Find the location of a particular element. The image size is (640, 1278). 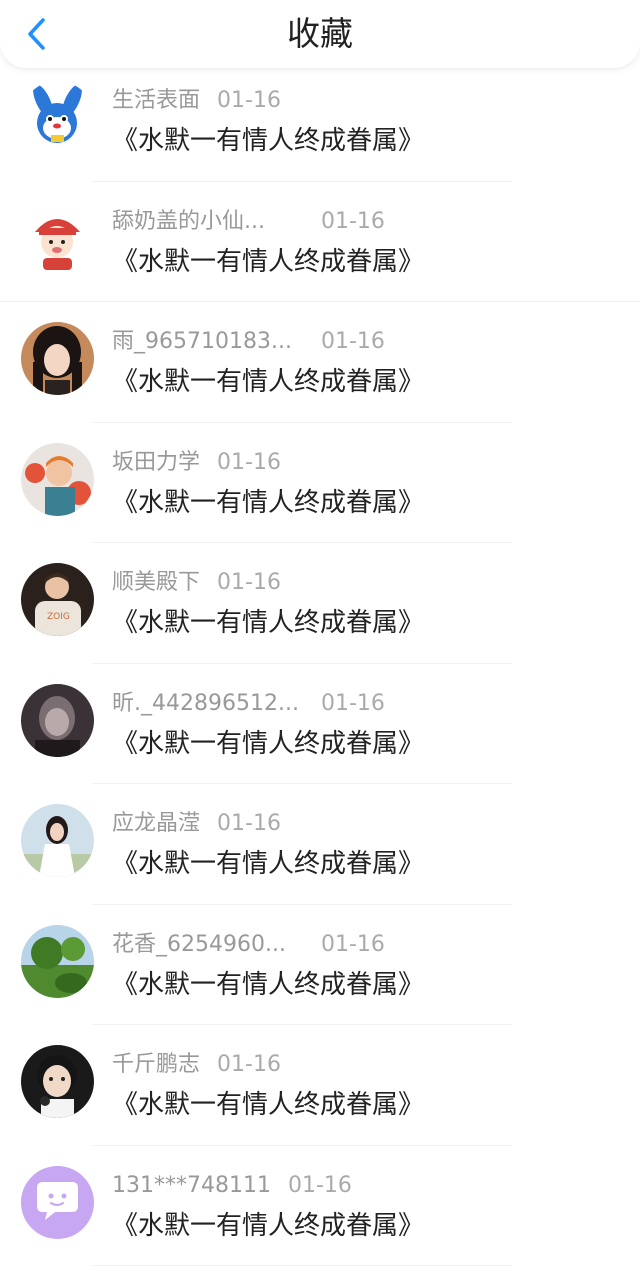

favorite-list-item: 131***748111 01-16 《水默一有情人终成眷属》 is located at coordinates (320, 1206).